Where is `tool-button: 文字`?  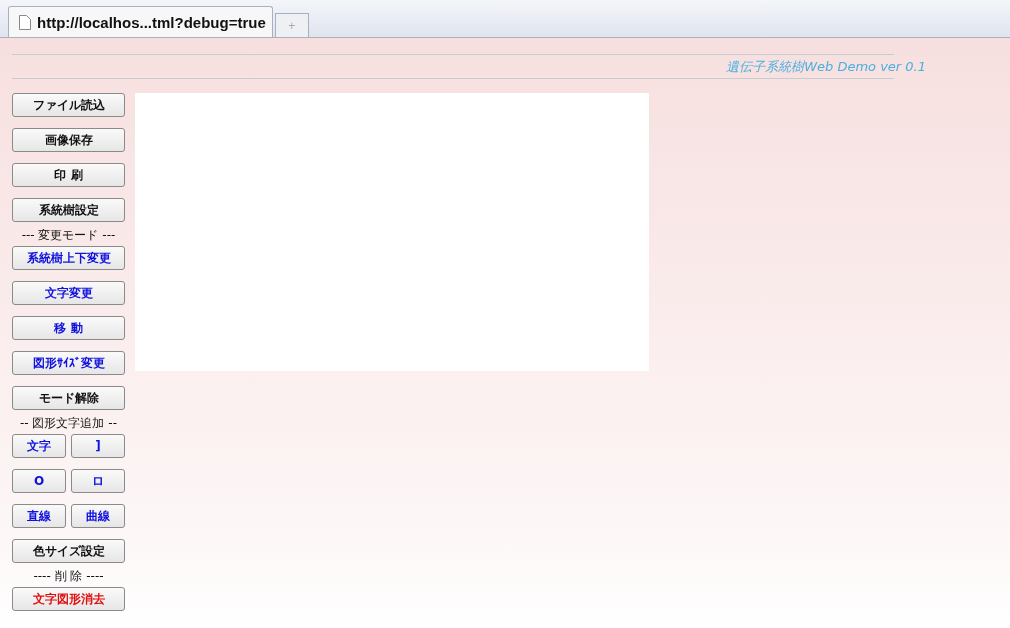 tool-button: 文字 is located at coordinates (39, 446).